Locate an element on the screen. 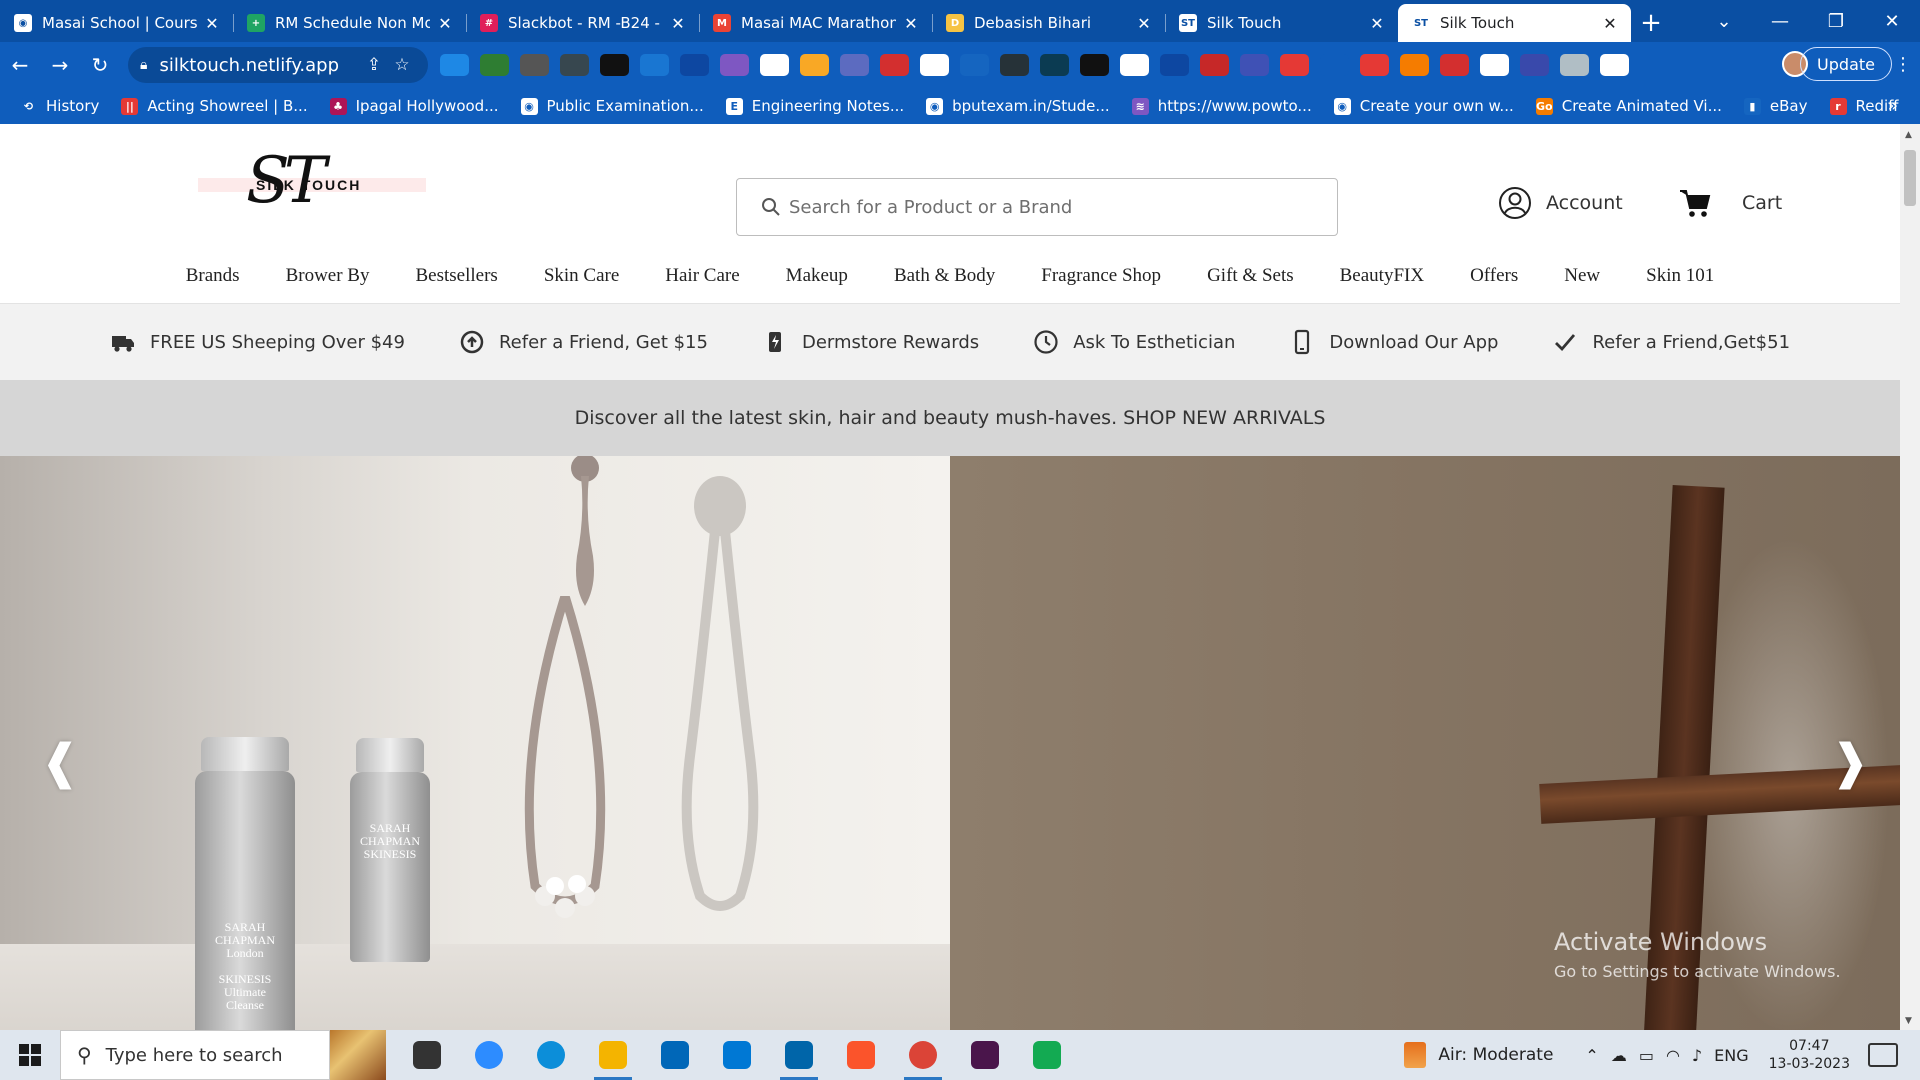  cart-link: Cart is located at coordinates (1730, 203).